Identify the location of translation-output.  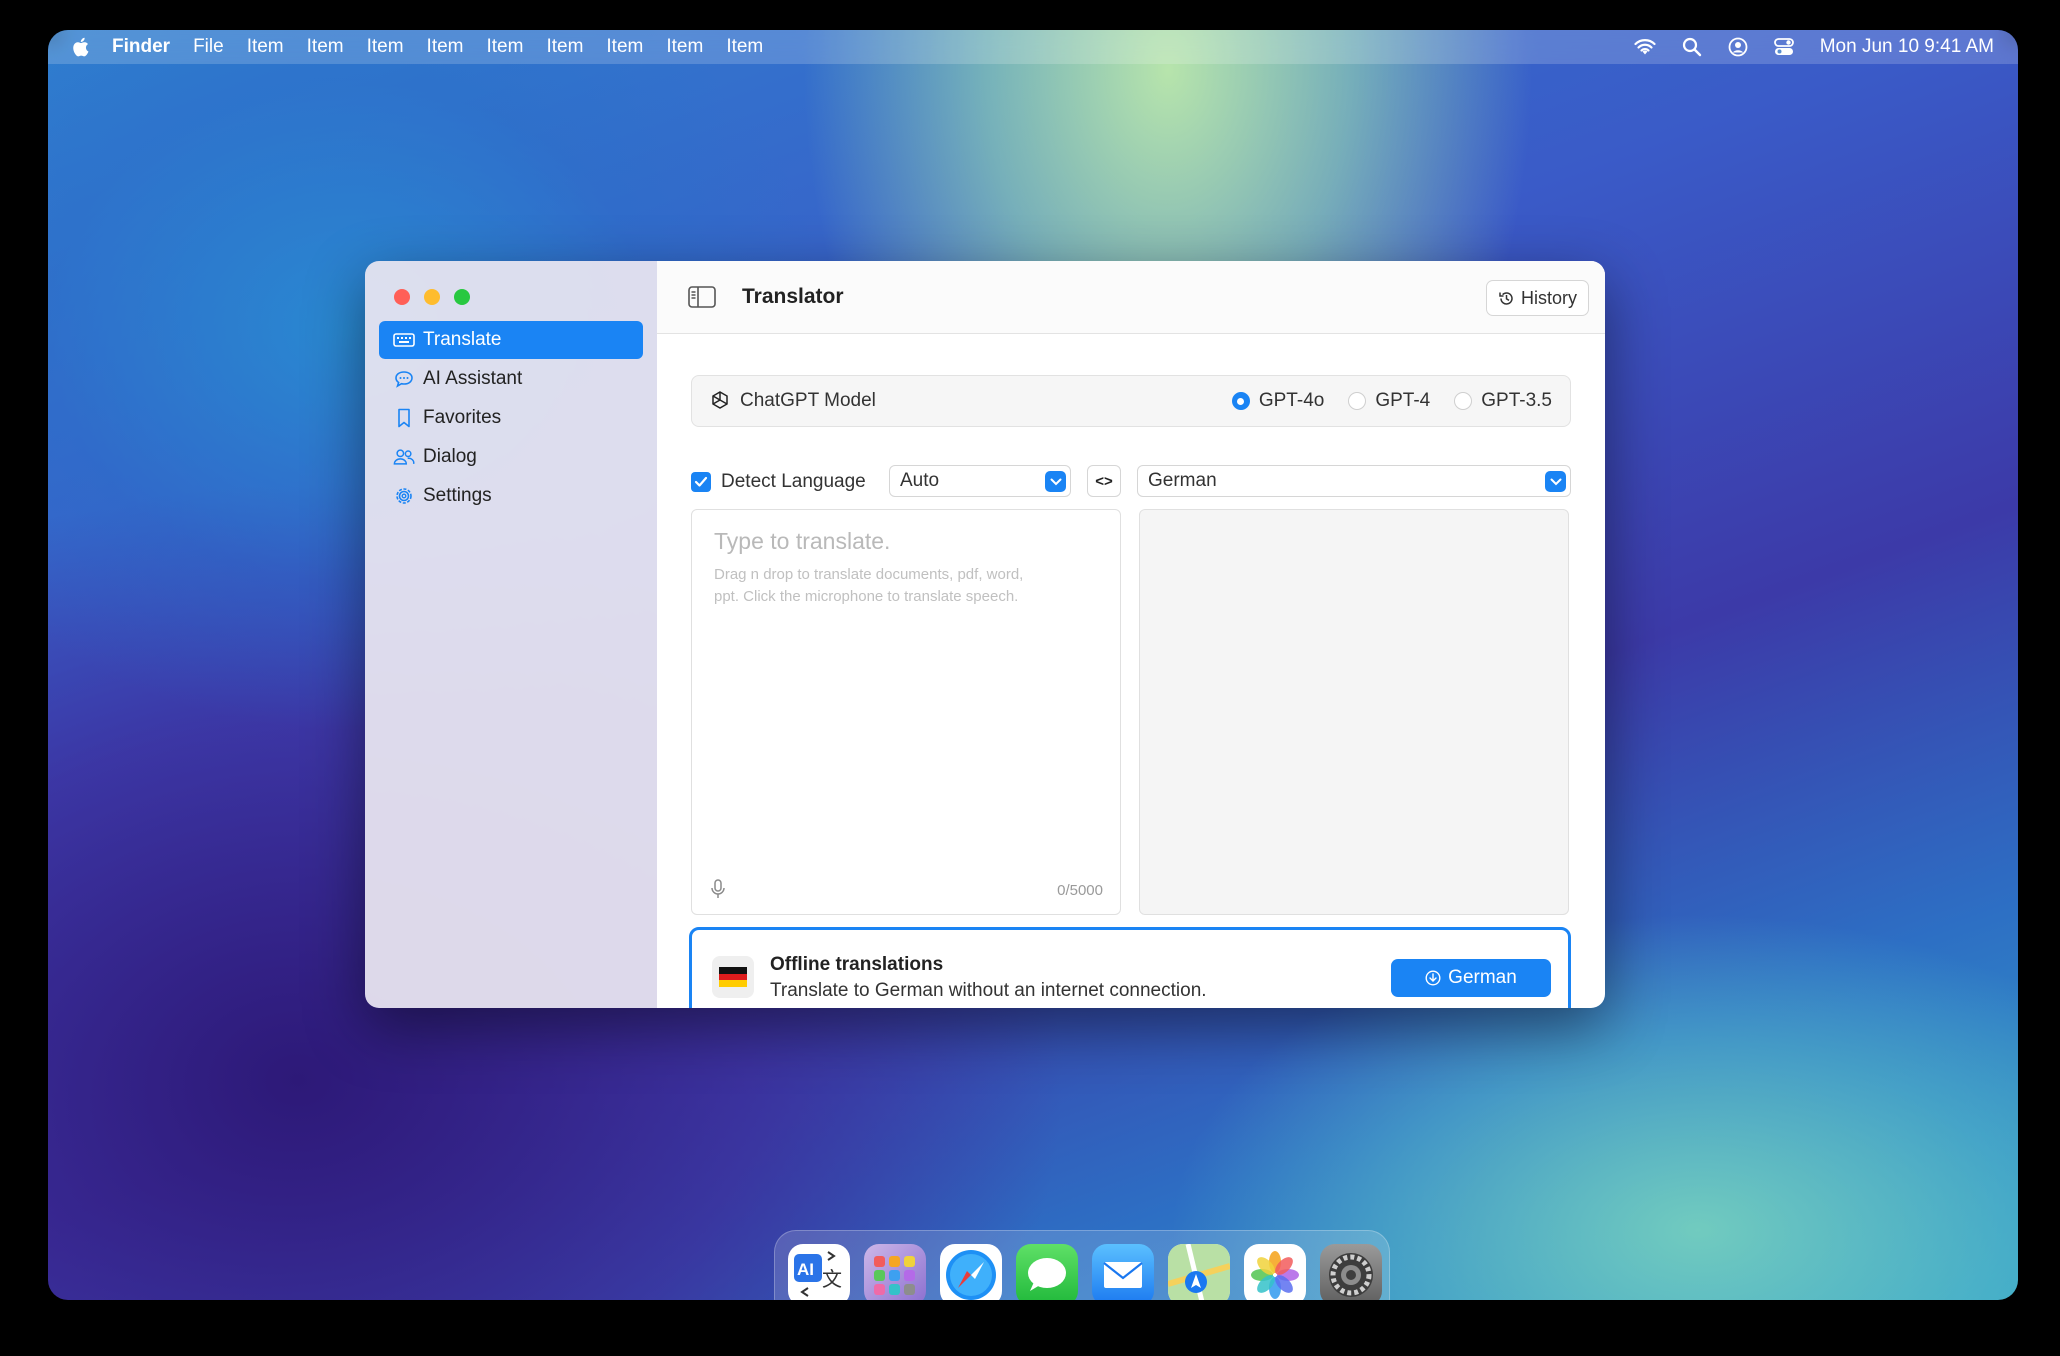
(1354, 712).